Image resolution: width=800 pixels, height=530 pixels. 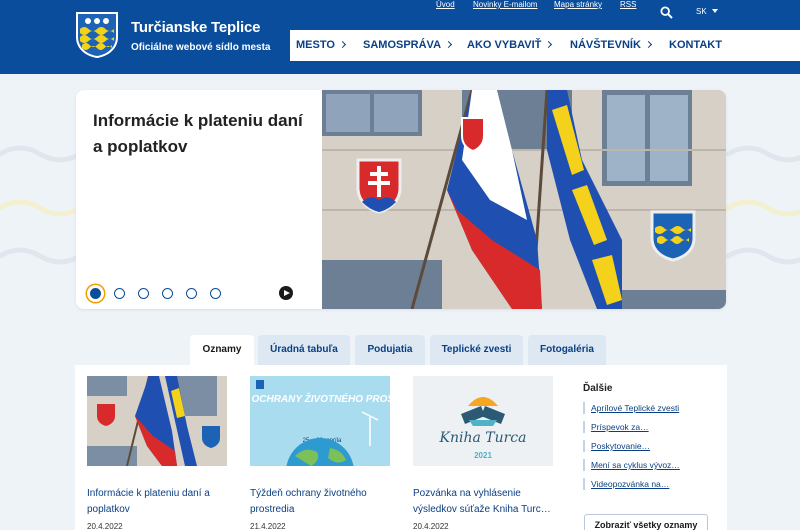 I want to click on tab-podujatia: Podujatia, so click(x=390, y=350).